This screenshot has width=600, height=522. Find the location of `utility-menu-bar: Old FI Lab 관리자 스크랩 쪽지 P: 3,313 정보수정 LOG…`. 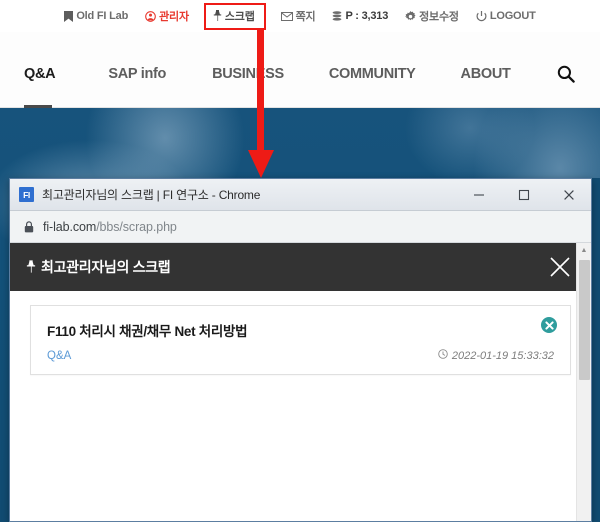

utility-menu-bar: Old FI Lab 관리자 스크랩 쪽지 P: 3,313 정보수정 LOG… is located at coordinates (300, 16).